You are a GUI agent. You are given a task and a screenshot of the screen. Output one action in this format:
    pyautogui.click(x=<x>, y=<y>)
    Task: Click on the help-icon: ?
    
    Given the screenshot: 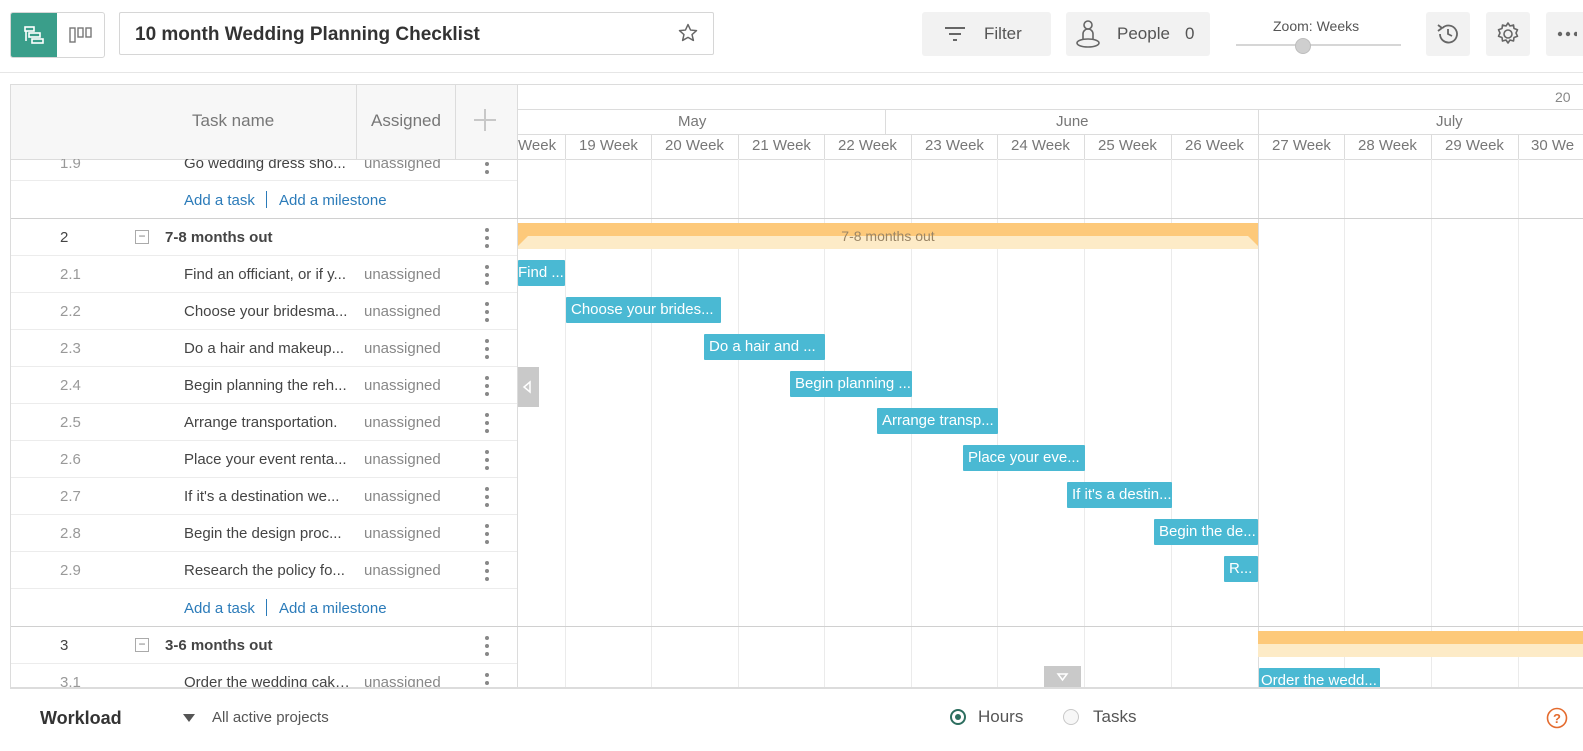 What is the action you would take?
    pyautogui.click(x=1557, y=718)
    